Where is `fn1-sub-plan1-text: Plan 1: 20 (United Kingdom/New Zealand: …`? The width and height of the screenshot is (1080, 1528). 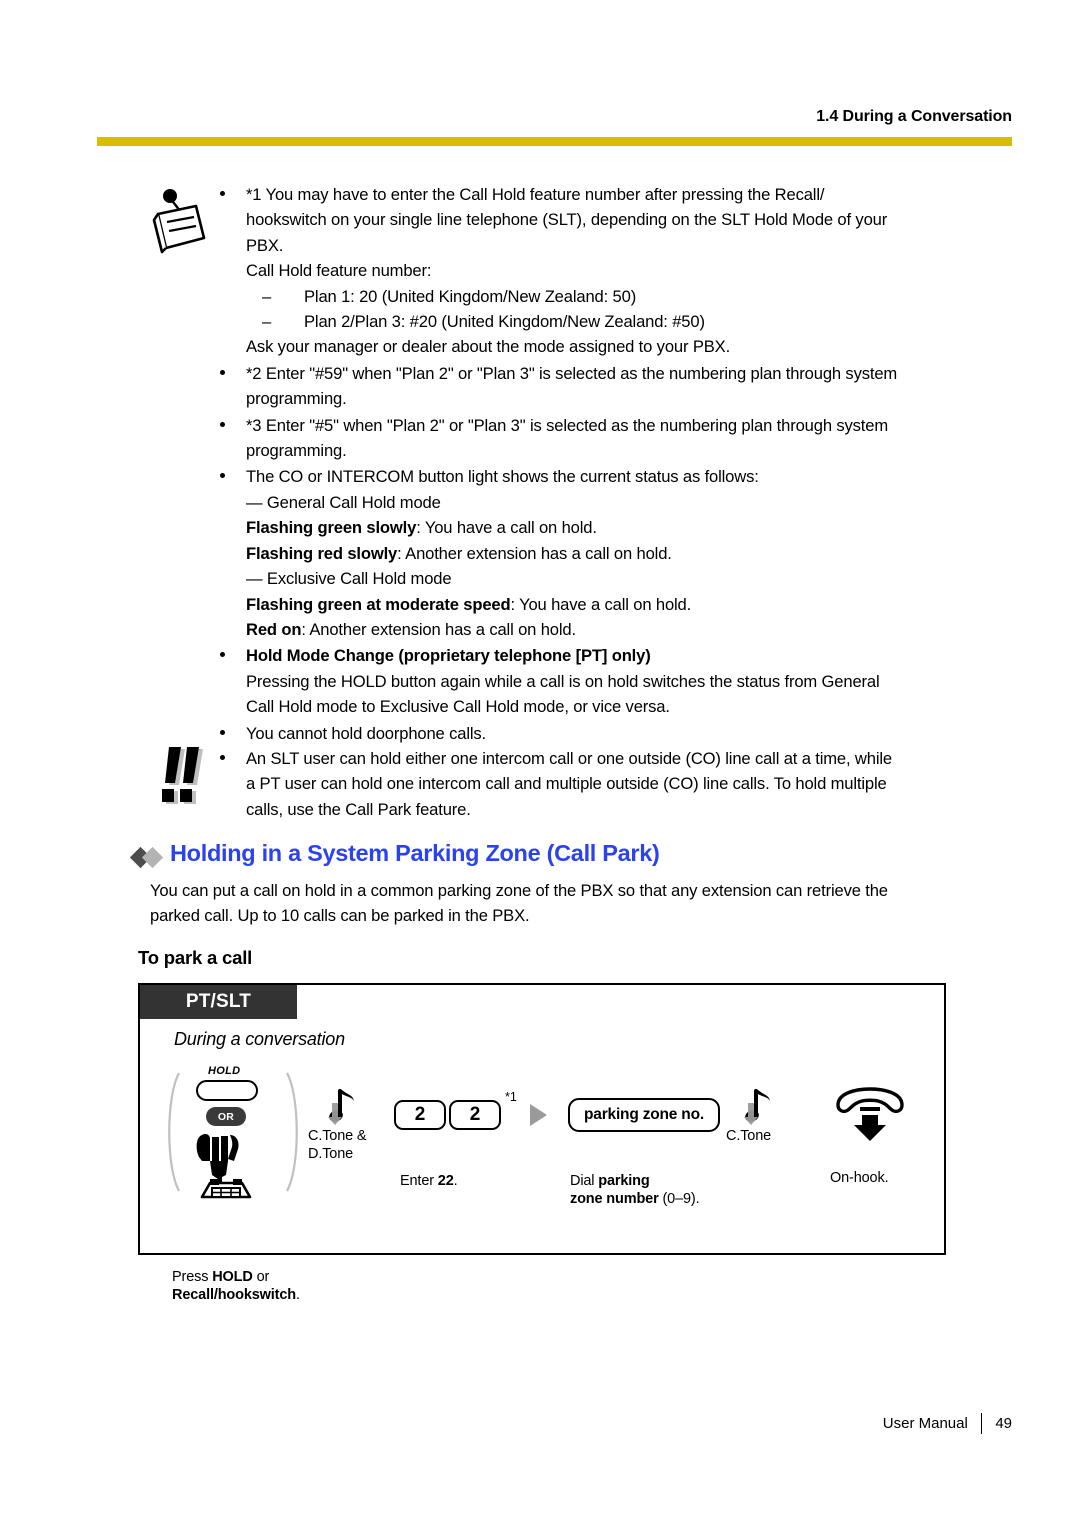
fn1-sub-plan1-text: Plan 1: 20 (United Kingdom/New Zealand: … is located at coordinates (470, 296).